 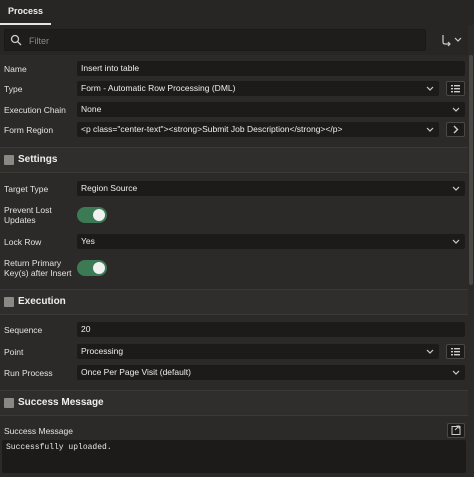 What do you see at coordinates (28, 373) in the screenshot?
I see `run-process-label: Run Process` at bounding box center [28, 373].